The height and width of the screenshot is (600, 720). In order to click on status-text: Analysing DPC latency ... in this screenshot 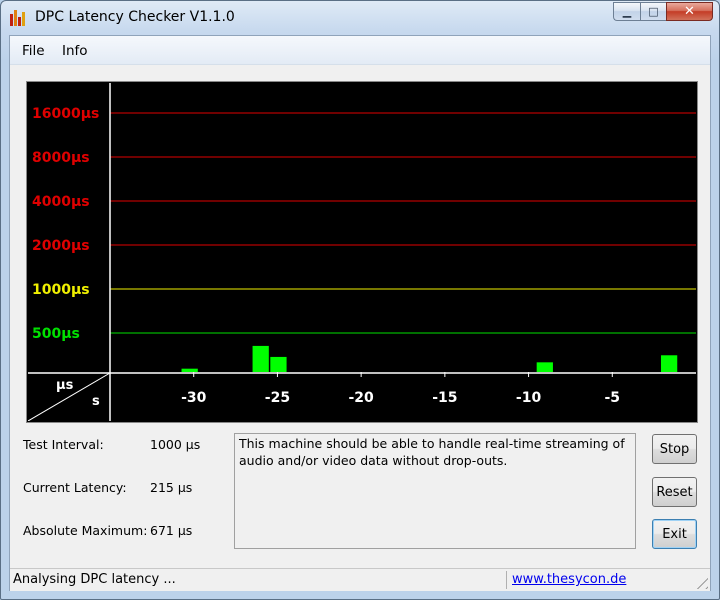, I will do `click(94, 579)`.